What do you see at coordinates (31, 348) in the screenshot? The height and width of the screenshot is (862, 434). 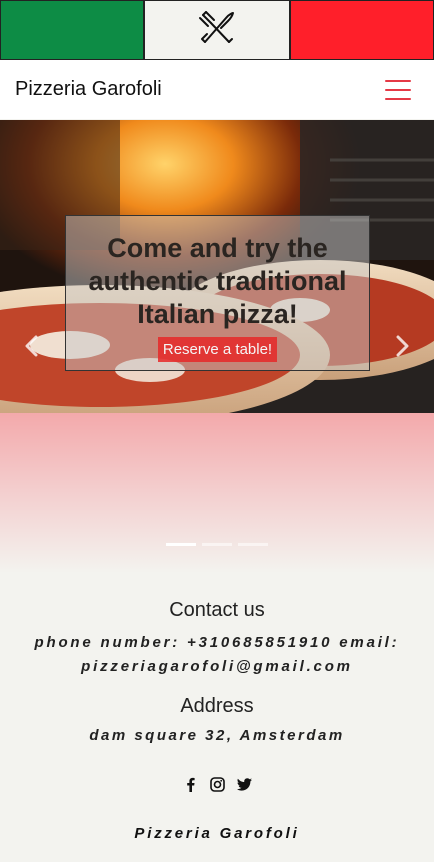 I see `chevron-left-icon` at bounding box center [31, 348].